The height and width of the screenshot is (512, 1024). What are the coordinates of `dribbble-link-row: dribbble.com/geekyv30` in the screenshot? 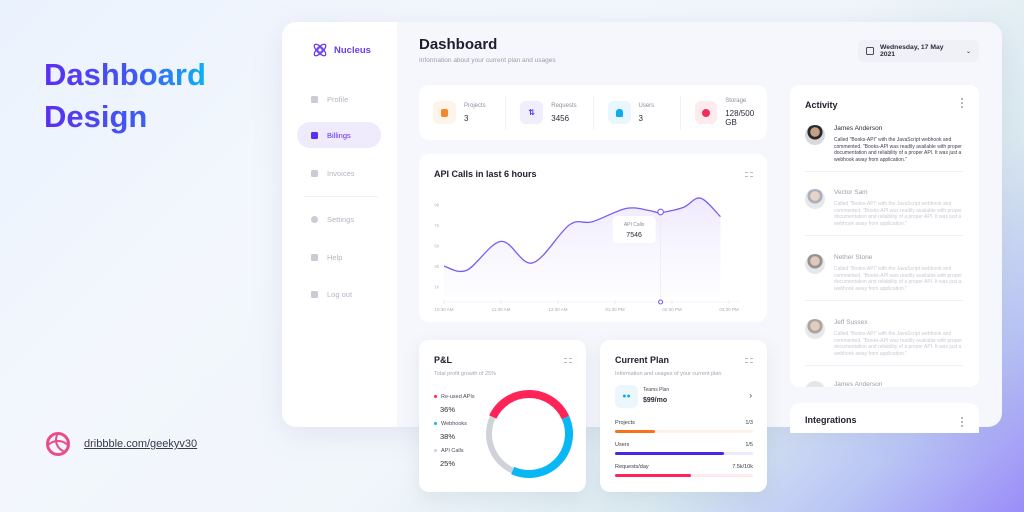 It's located at (121, 444).